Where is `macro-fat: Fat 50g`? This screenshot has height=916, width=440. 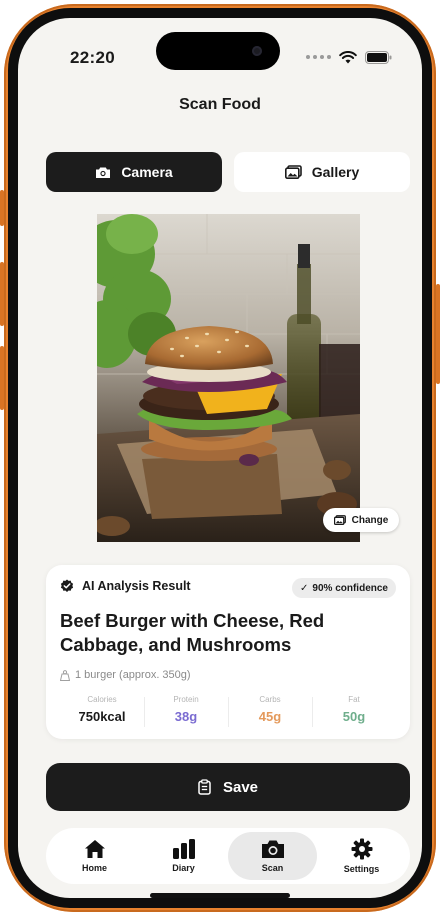
macro-fat: Fat 50g is located at coordinates (354, 712).